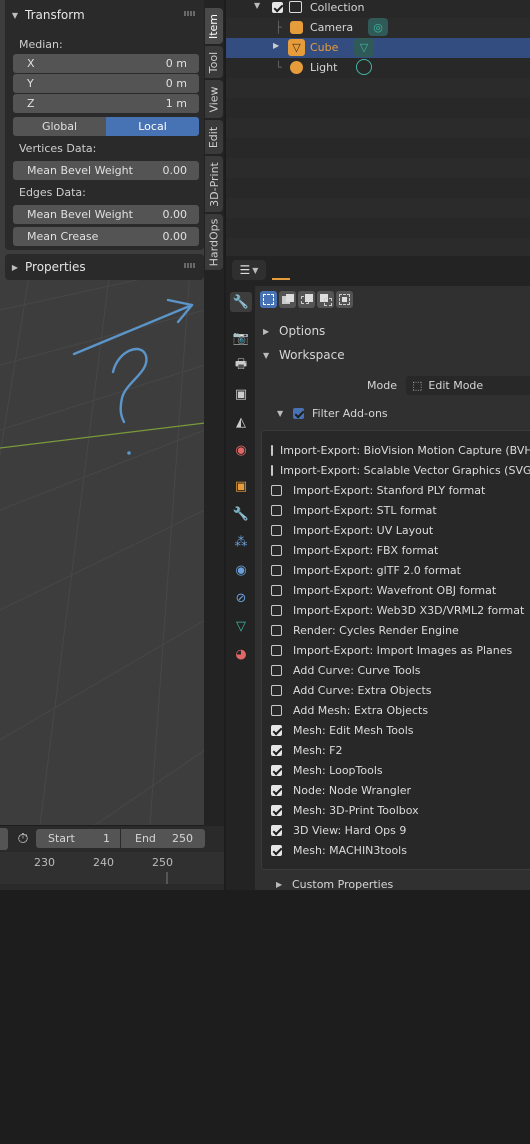 Image resolution: width=530 pixels, height=1144 pixels. Describe the element at coordinates (510, 1132) in the screenshot. I see `custom-properties-section-header` at that location.